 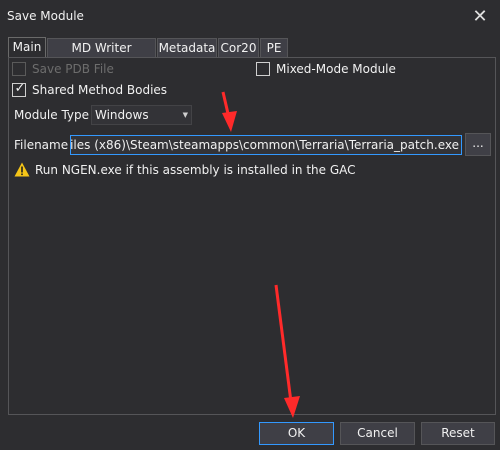 What do you see at coordinates (101, 55) in the screenshot?
I see `tab-md-writer-options: MD Writer Options` at bounding box center [101, 55].